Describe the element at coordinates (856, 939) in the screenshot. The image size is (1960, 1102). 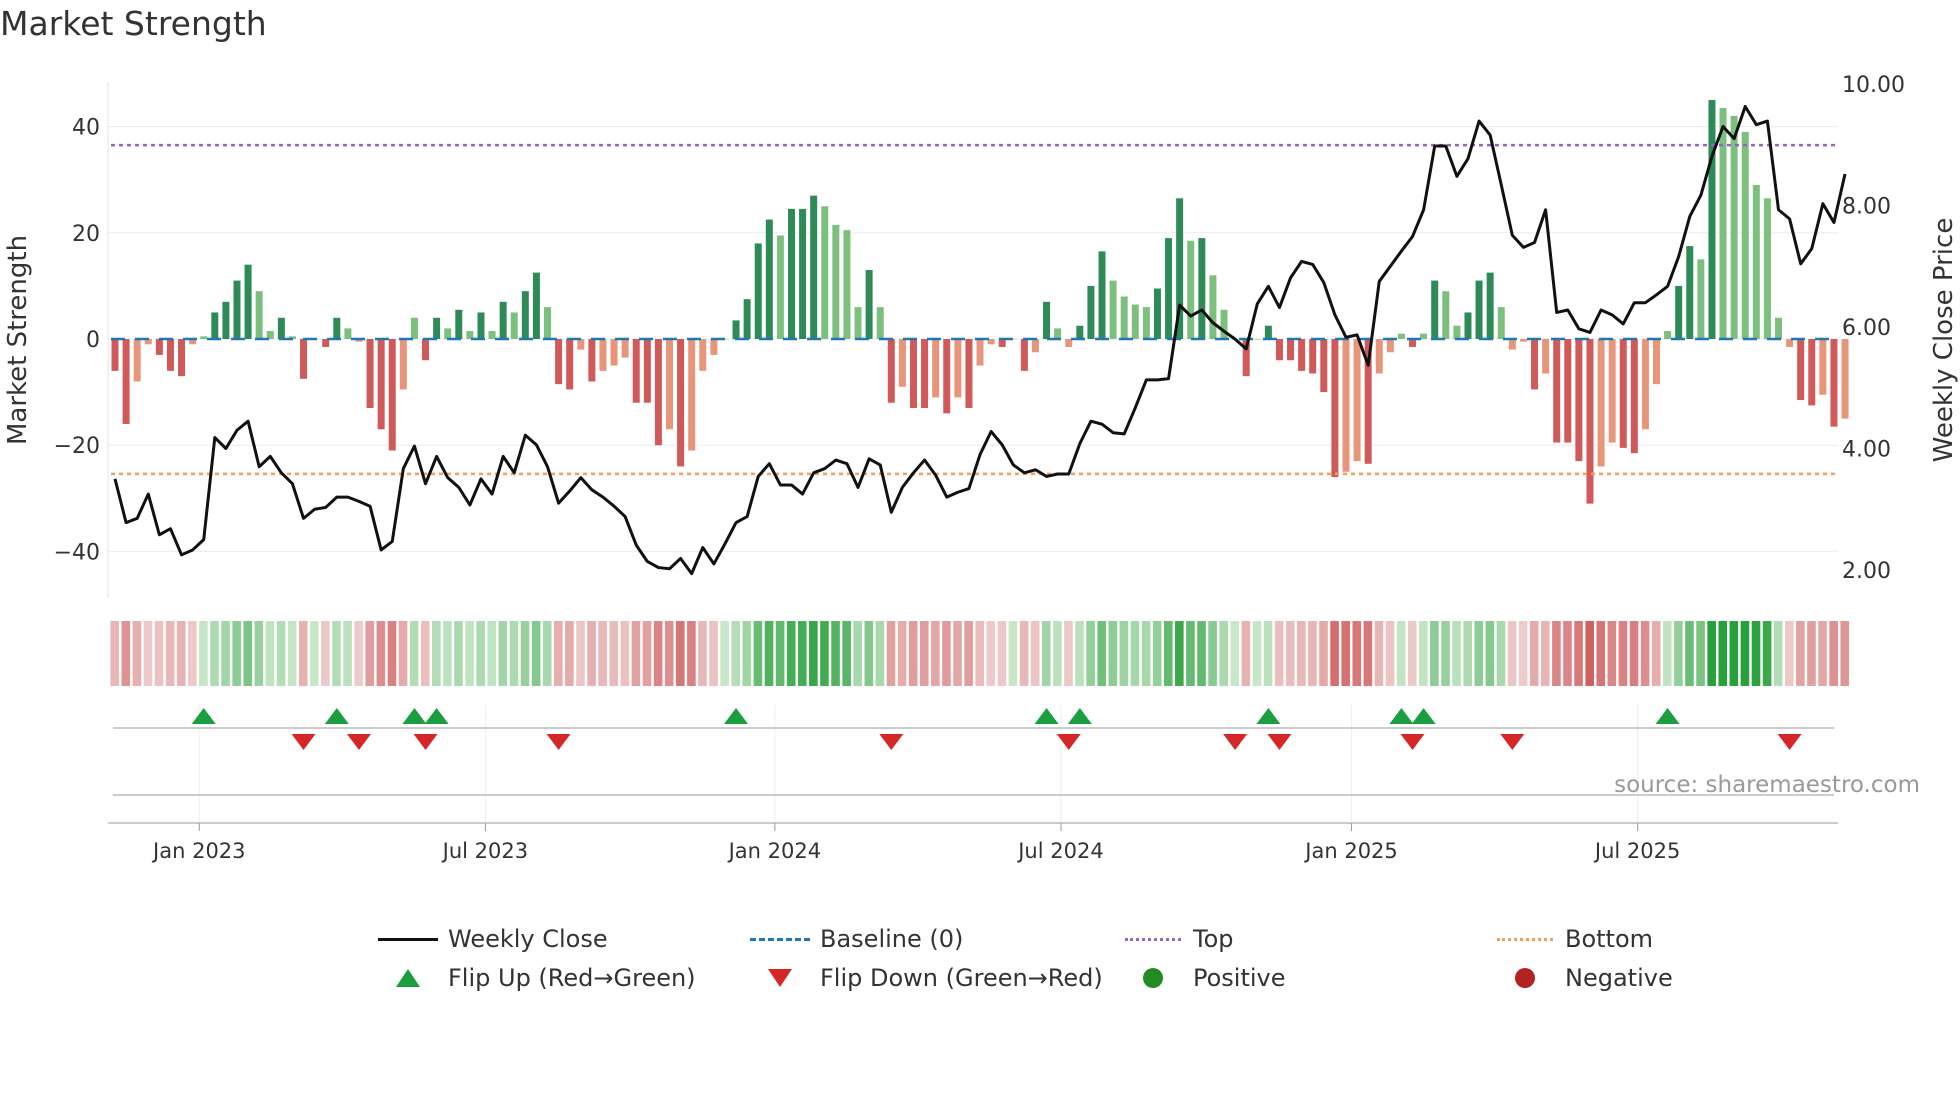
I see `legend-baseline: Baseline (0)` at that location.